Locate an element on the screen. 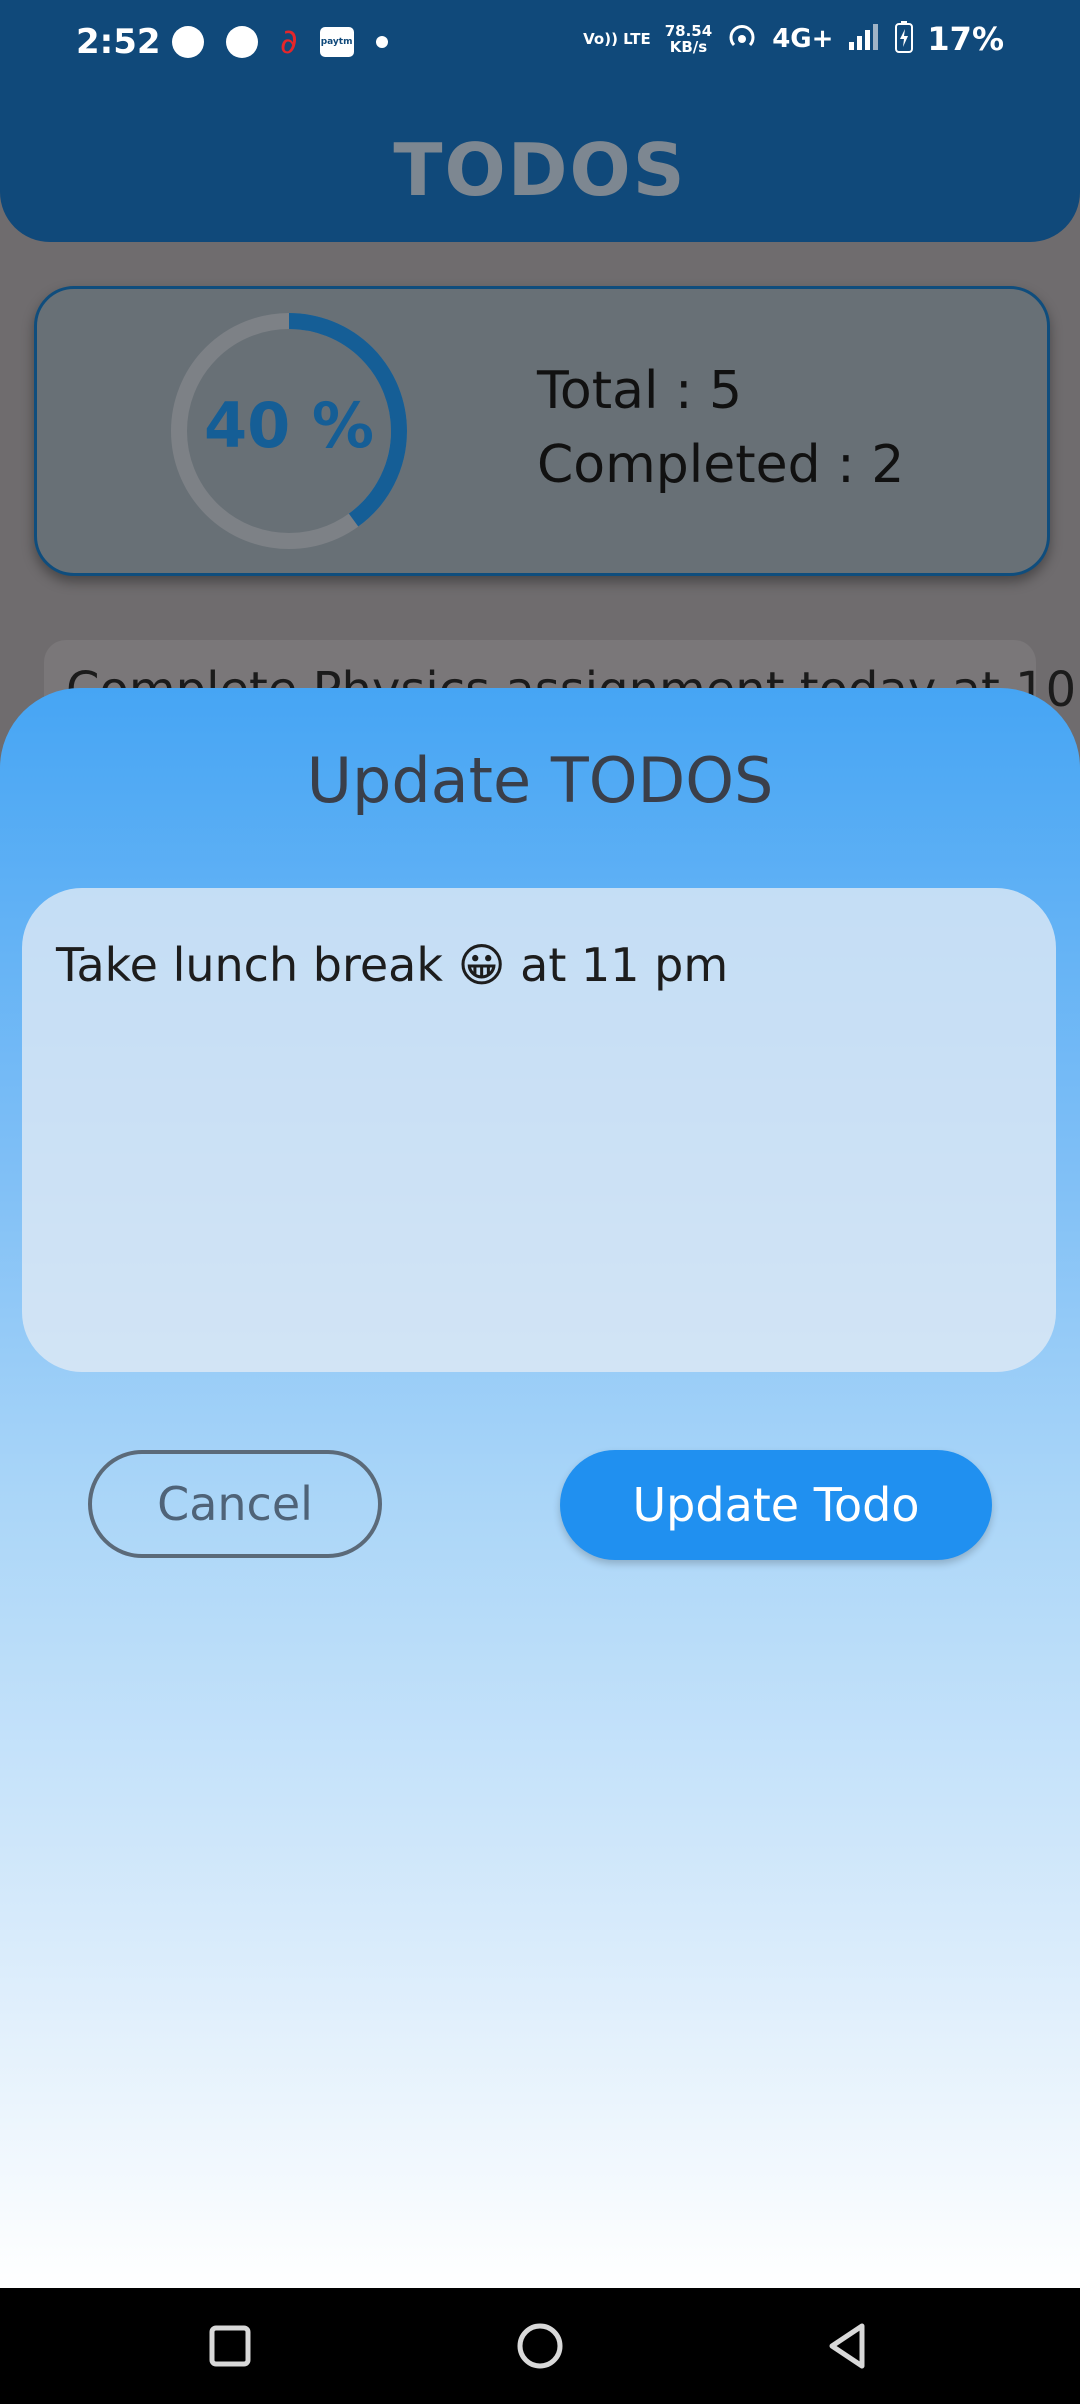 This screenshot has height=2404, width=1080. back-icon is located at coordinates (848, 2346).